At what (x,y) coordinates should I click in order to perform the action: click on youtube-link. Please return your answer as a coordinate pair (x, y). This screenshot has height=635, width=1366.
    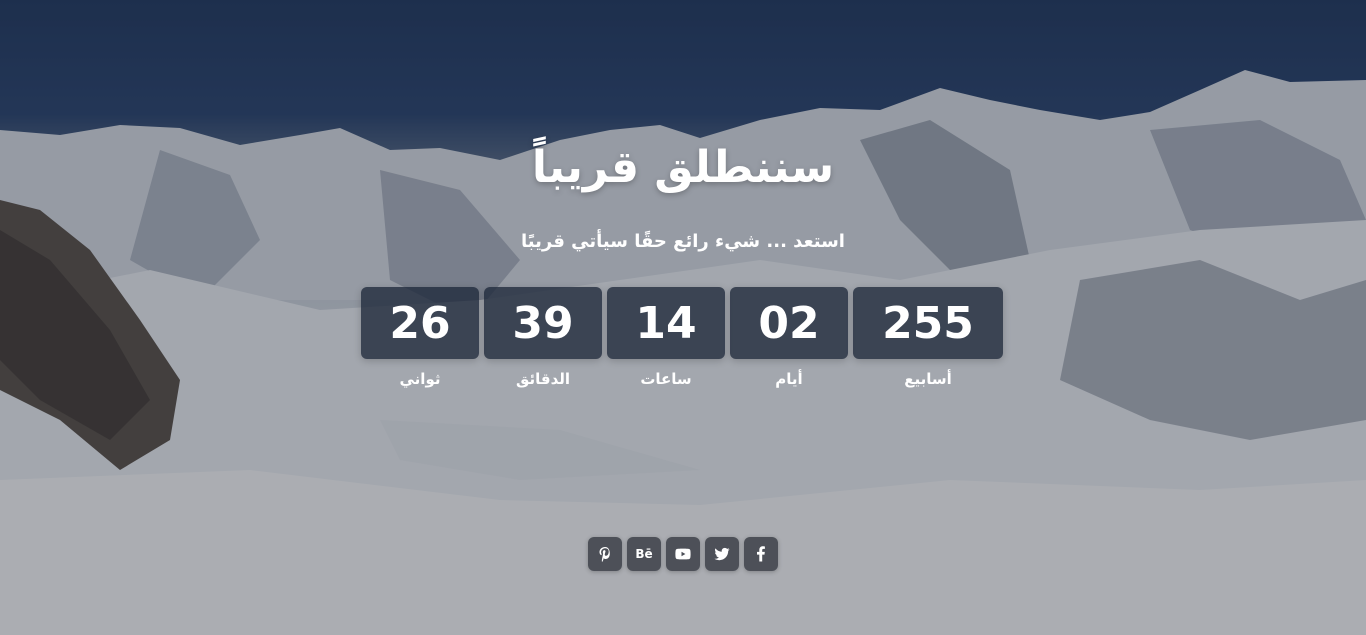
    Looking at the image, I should click on (683, 554).